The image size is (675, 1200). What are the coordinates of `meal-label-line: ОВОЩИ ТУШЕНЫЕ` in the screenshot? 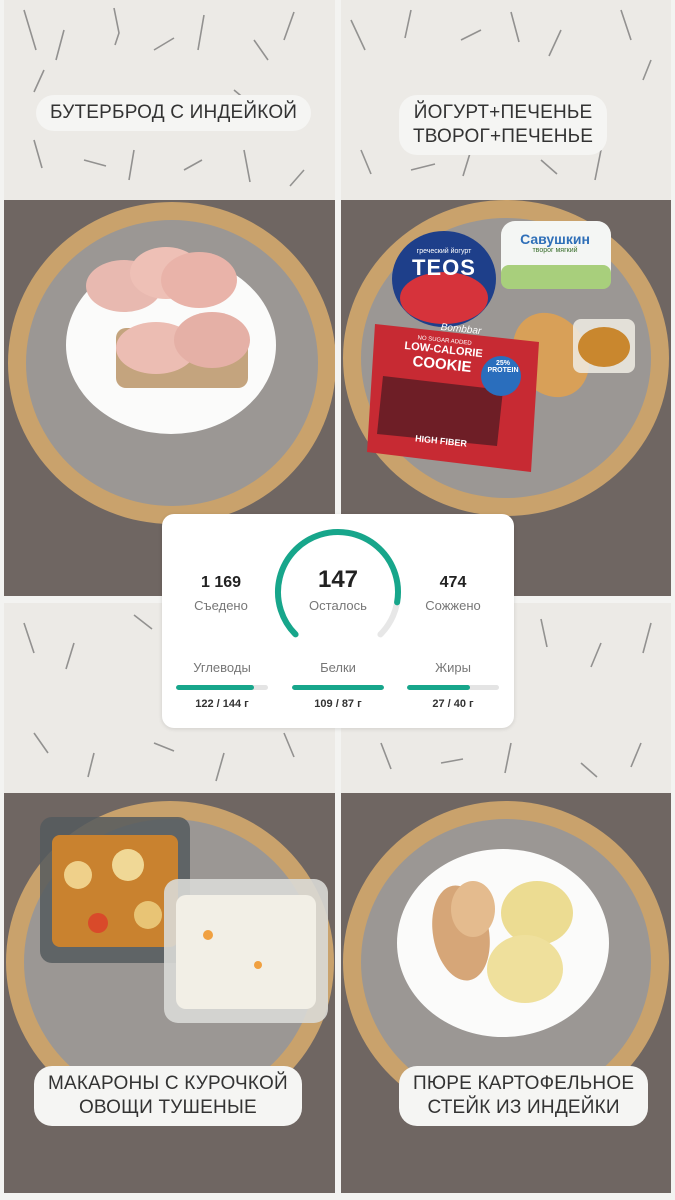 It's located at (167, 1107).